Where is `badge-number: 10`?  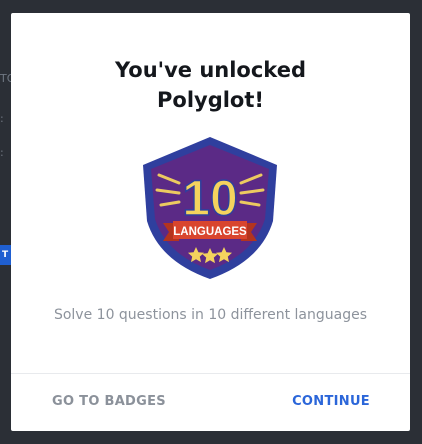 badge-number: 10 is located at coordinates (210, 198).